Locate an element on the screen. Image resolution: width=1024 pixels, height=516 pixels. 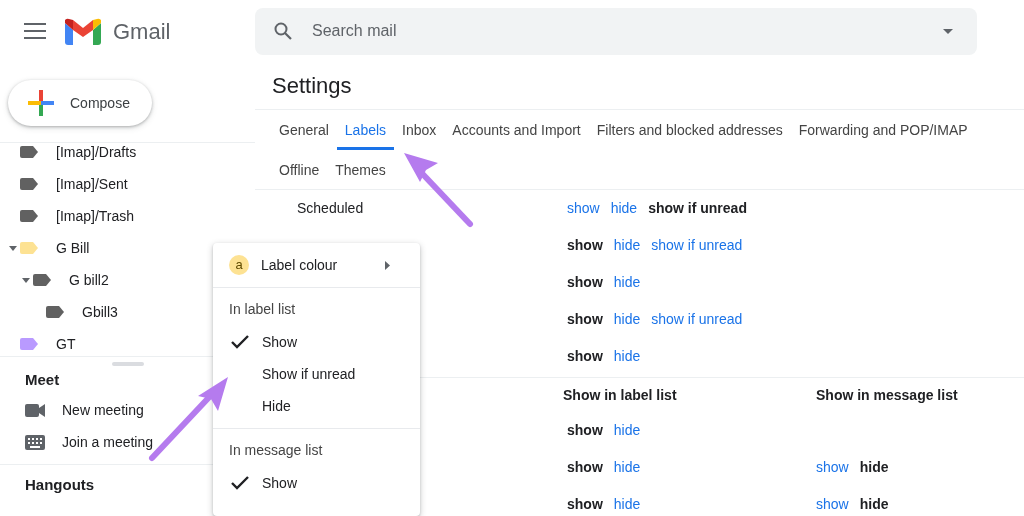
settings-tab: Offline is located at coordinates (299, 170).